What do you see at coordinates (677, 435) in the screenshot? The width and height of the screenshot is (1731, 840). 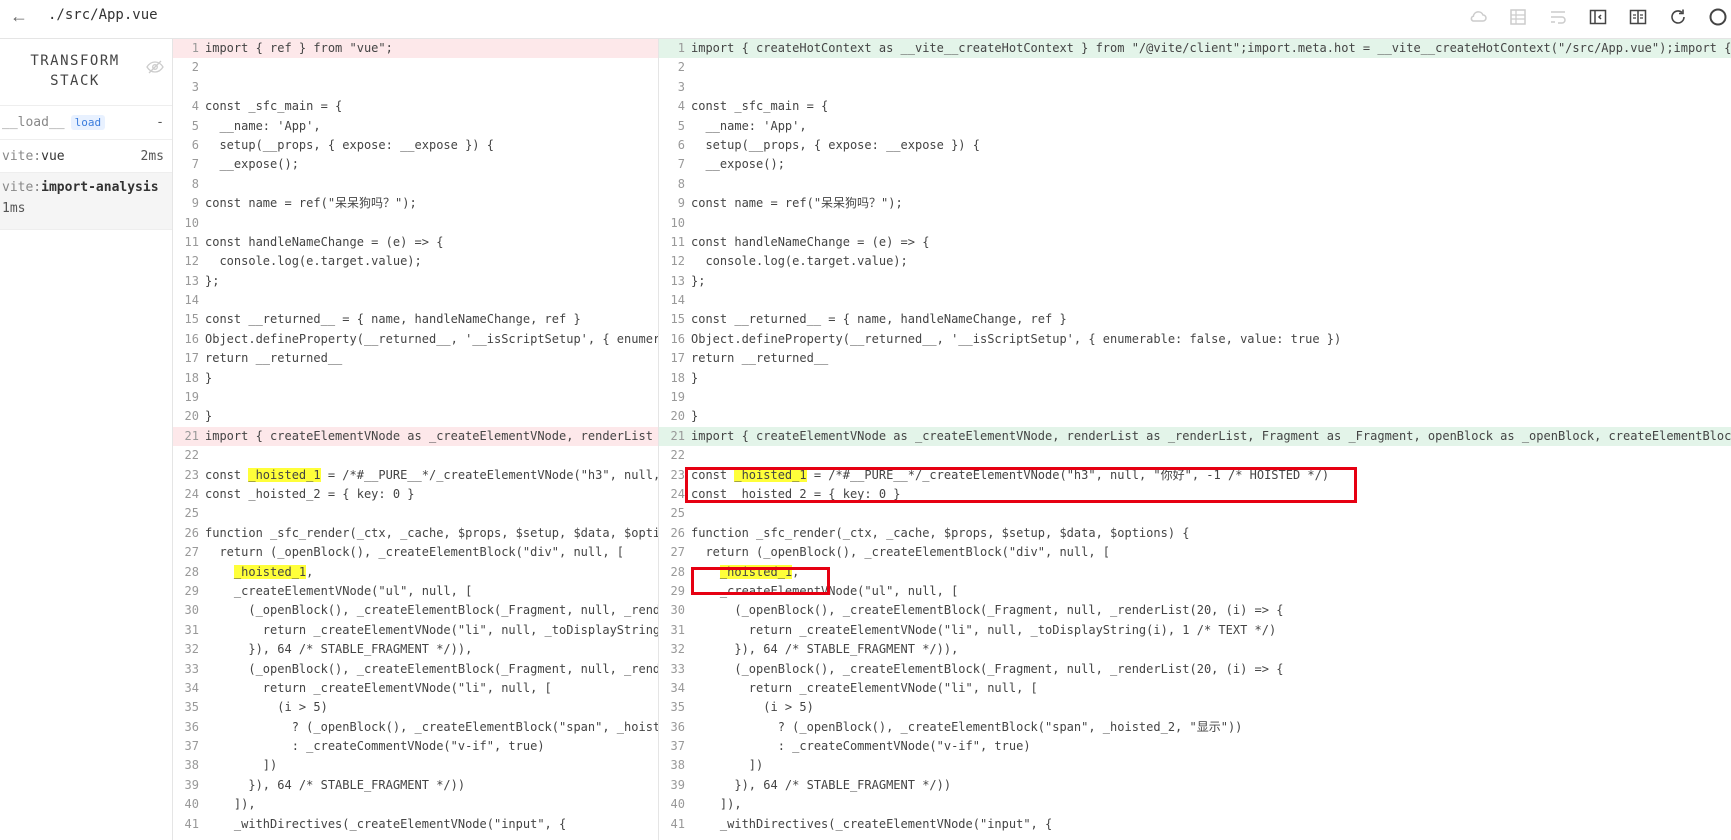 I see `line-number: 21` at bounding box center [677, 435].